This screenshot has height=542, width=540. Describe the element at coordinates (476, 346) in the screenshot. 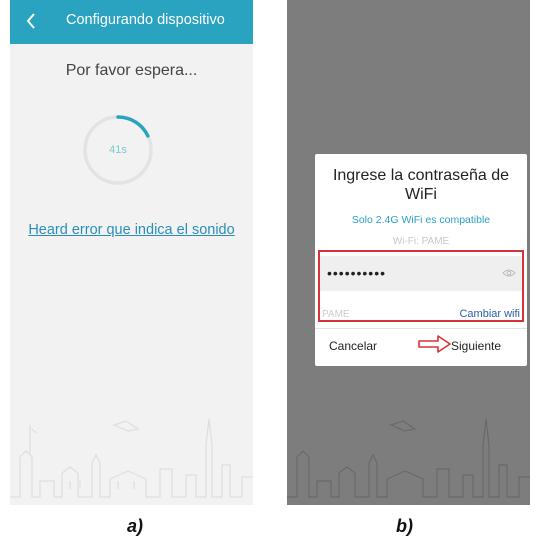

I see `next-button: Siguiente` at that location.